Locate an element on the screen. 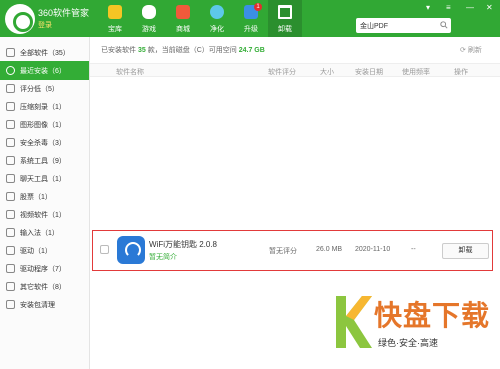 This screenshot has height=369, width=500. close-icon: ✕ is located at coordinates (489, 7).